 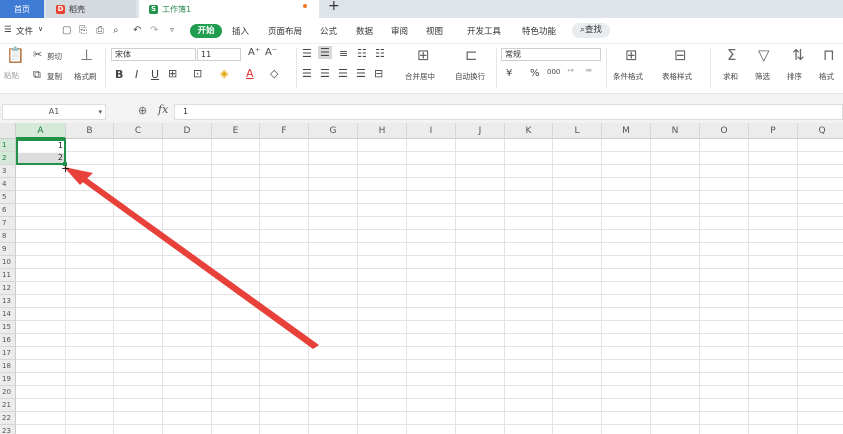 I want to click on number-format-select: 常规, so click(x=551, y=54).